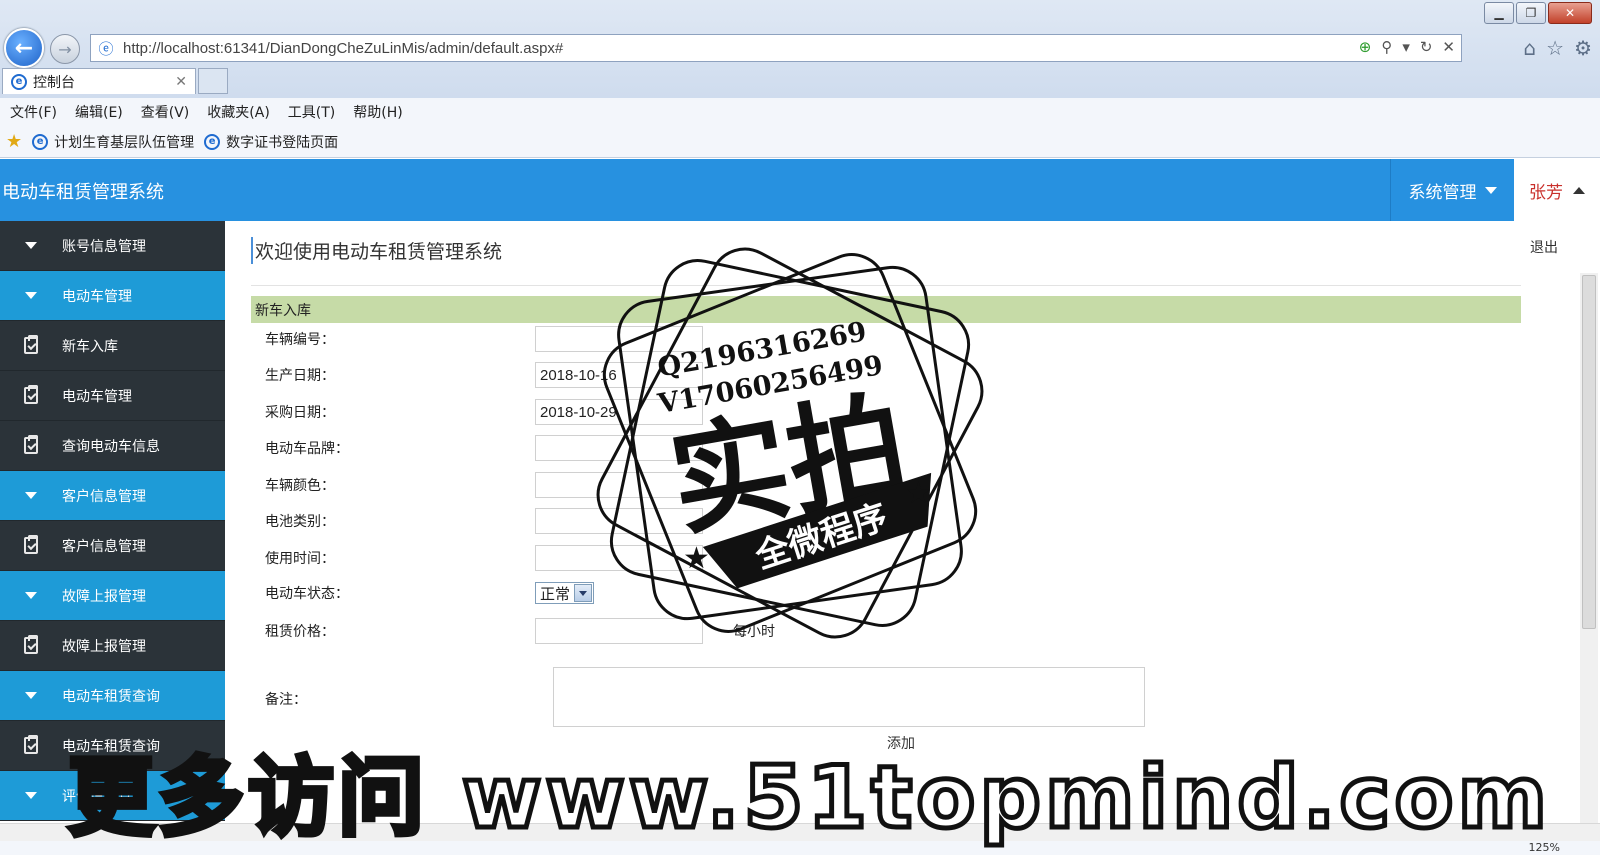  Describe the element at coordinates (124, 142) in the screenshot. I see `favorite-label: 计划生育基层队伍管理` at that location.